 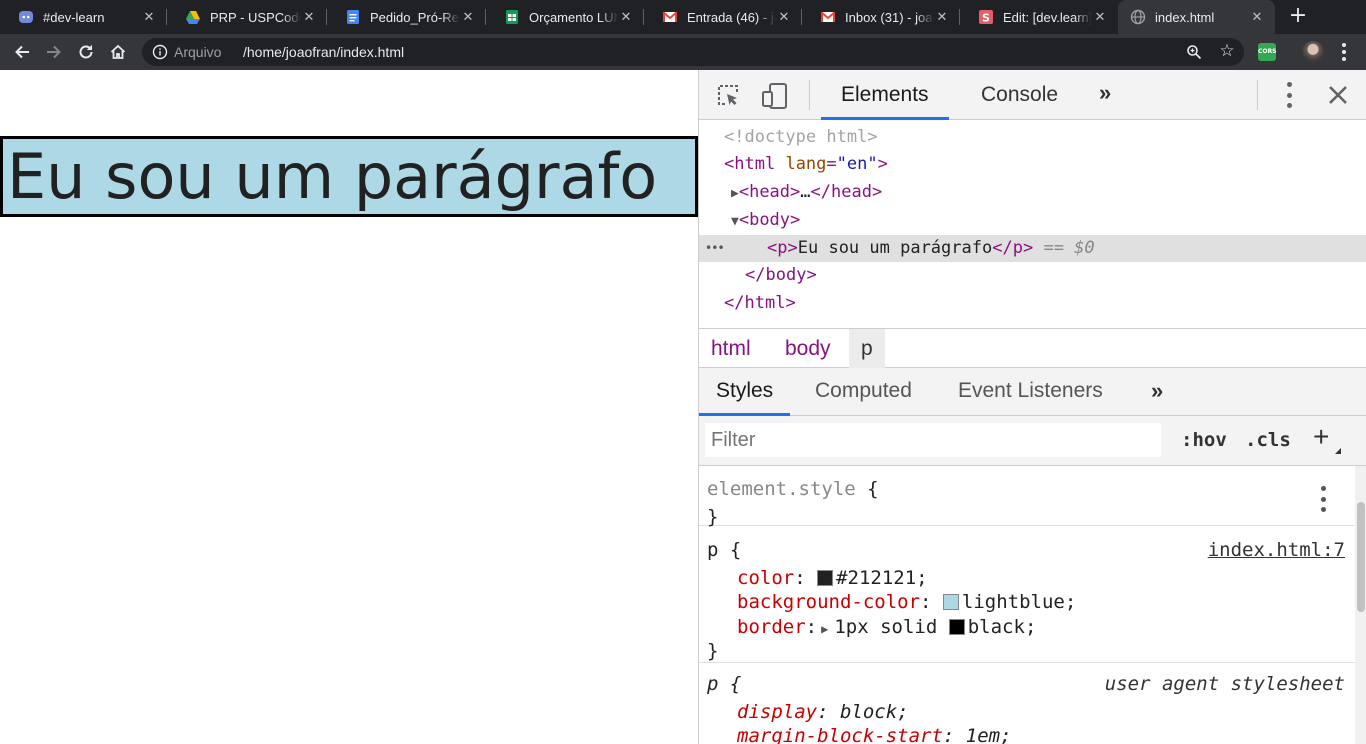 I want to click on dom-node-body-close: </body>, so click(x=1032, y=275).